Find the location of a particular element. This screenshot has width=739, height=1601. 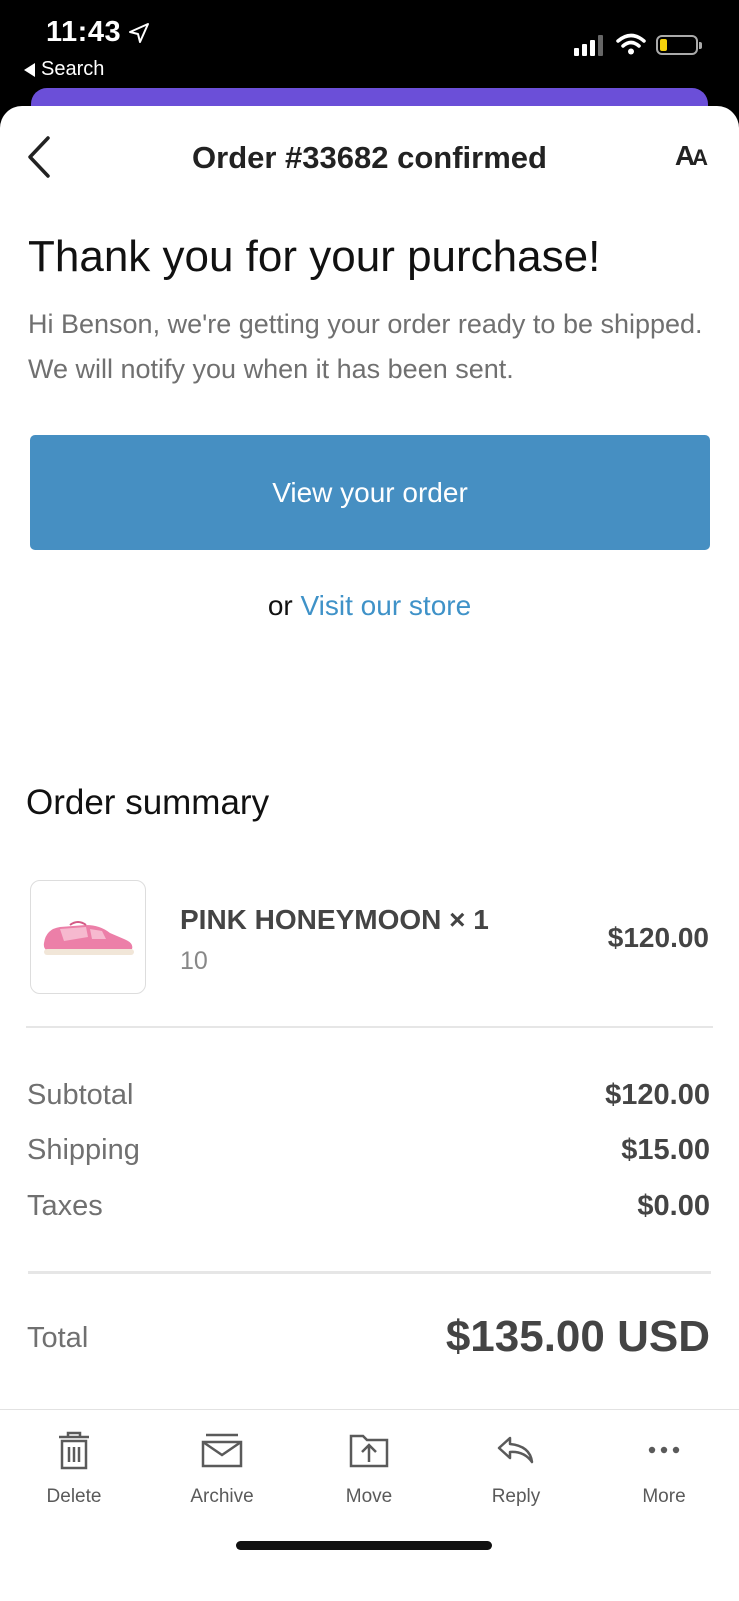

time-text: 11:43 is located at coordinates (84, 32).